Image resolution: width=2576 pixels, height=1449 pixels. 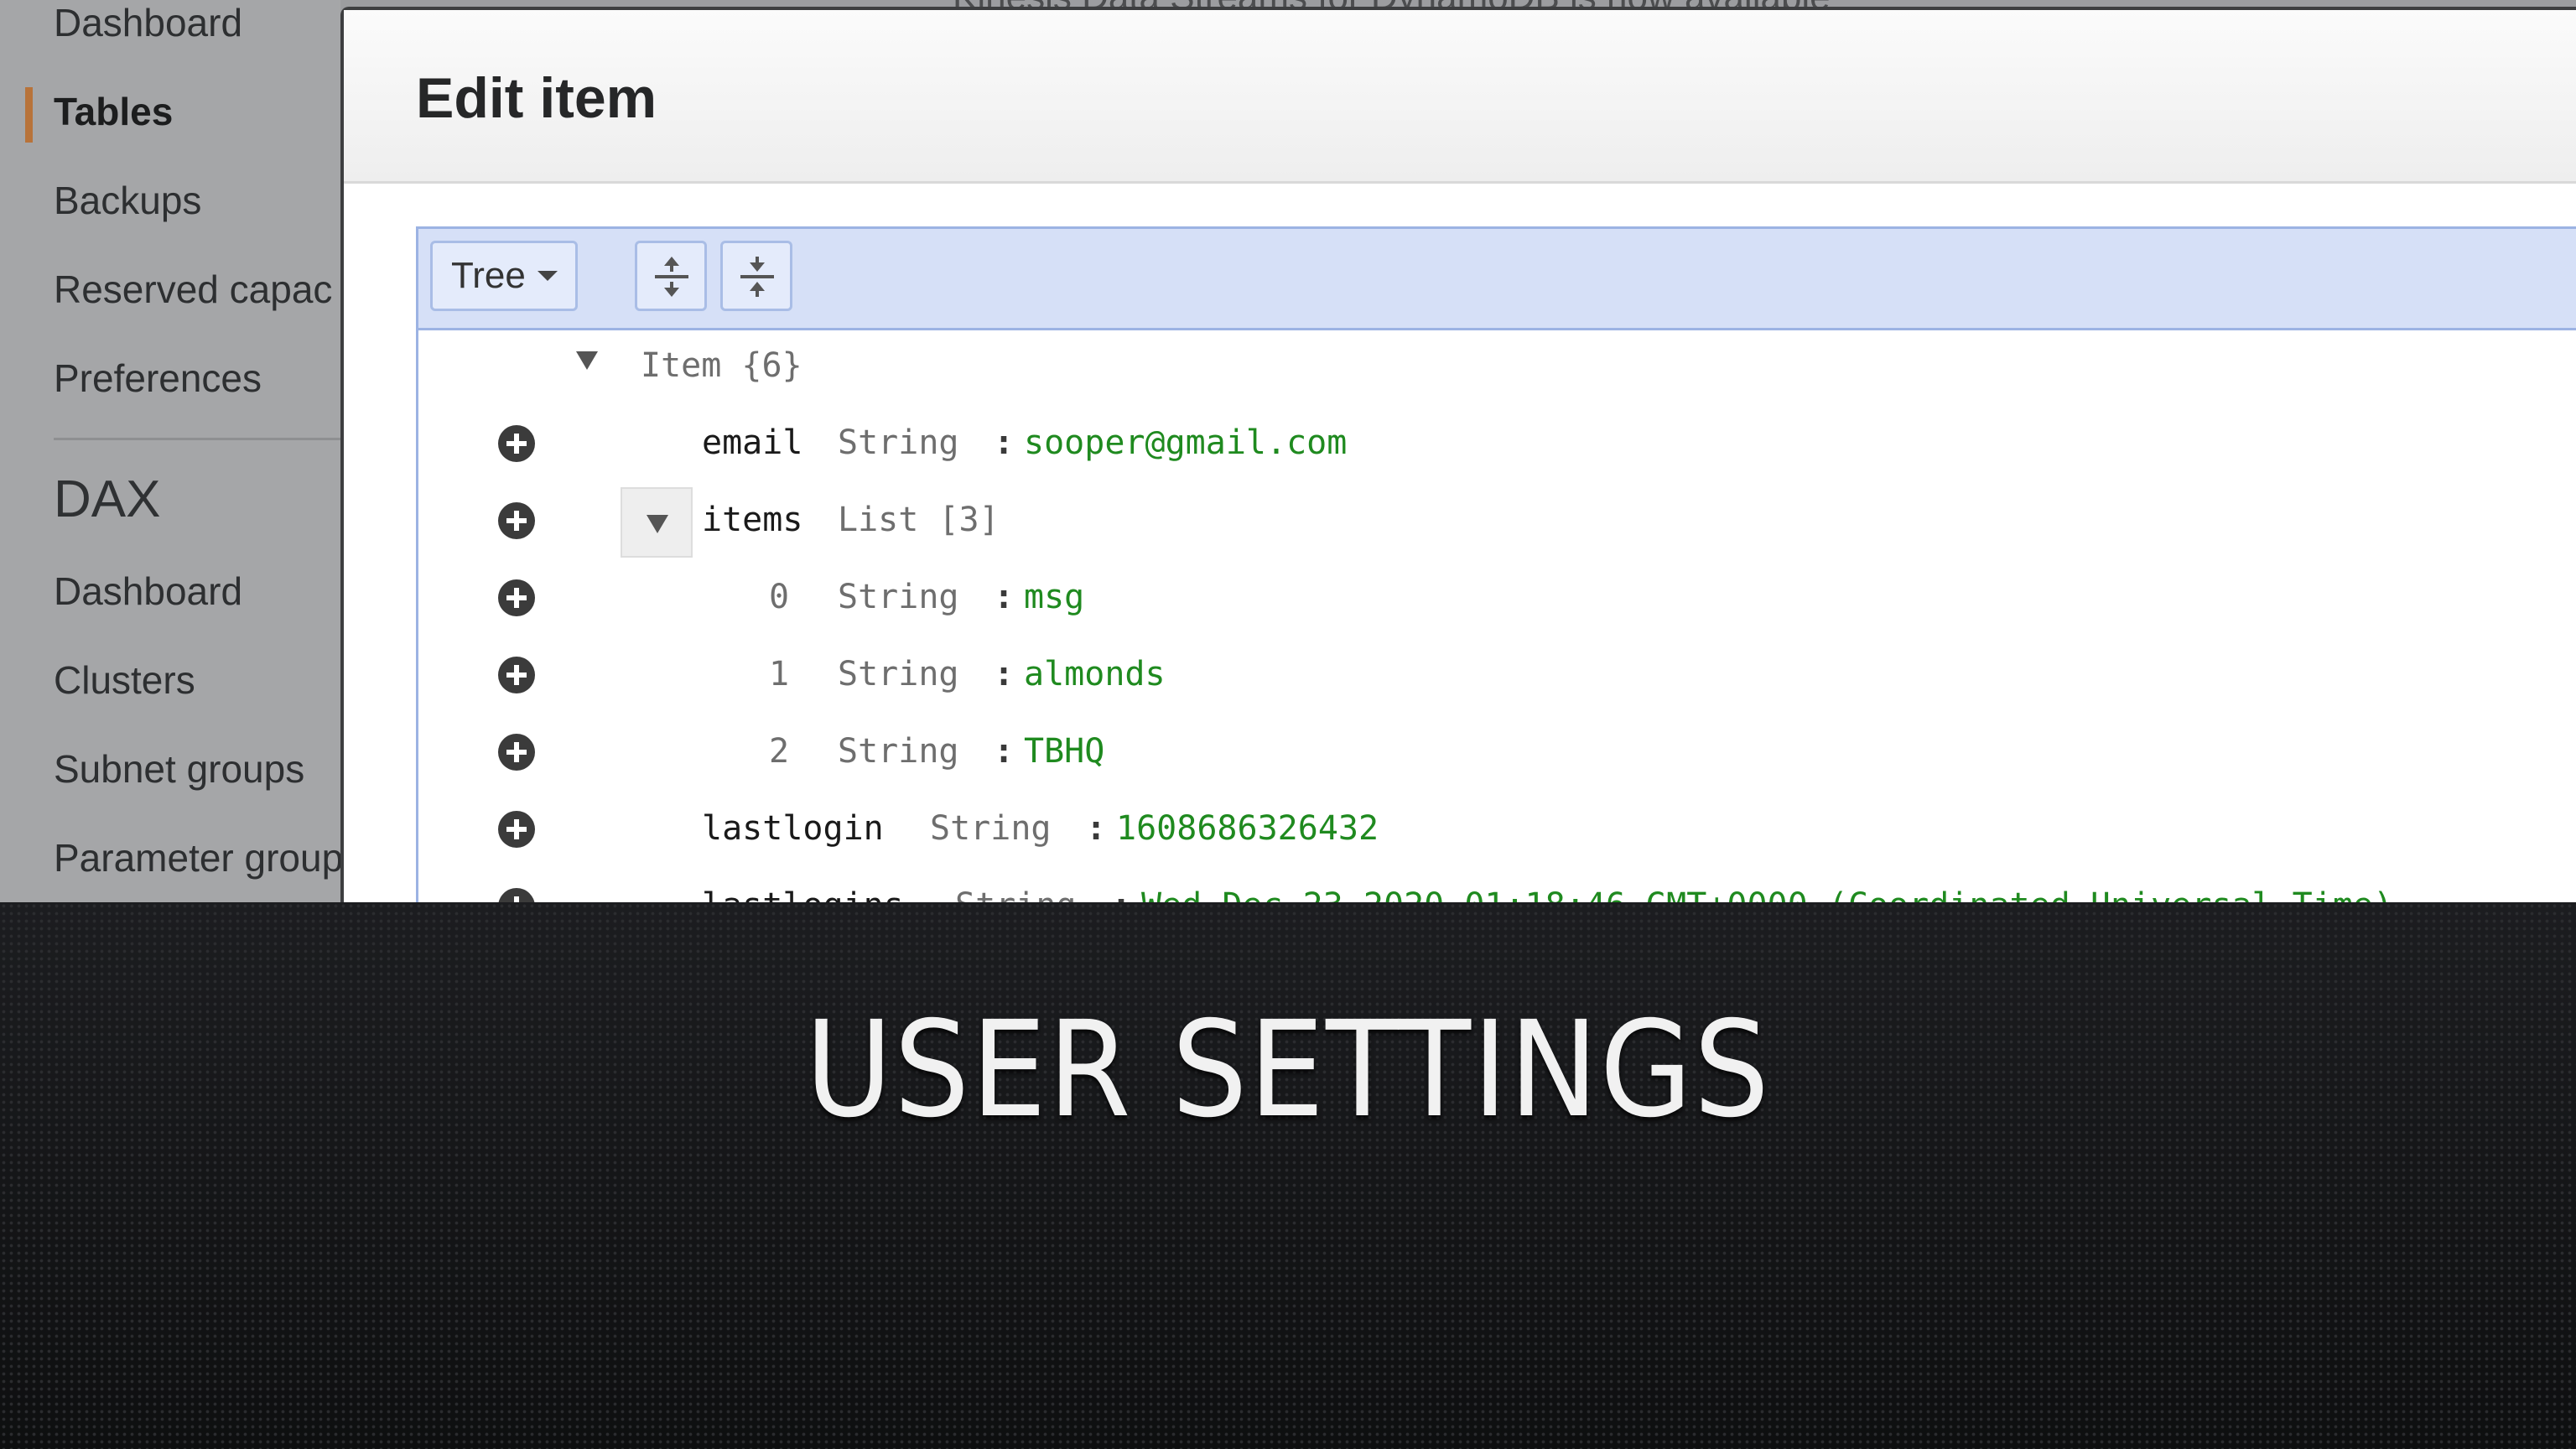 I want to click on attribute-value: sooper@gmail.com, so click(x=1185, y=442).